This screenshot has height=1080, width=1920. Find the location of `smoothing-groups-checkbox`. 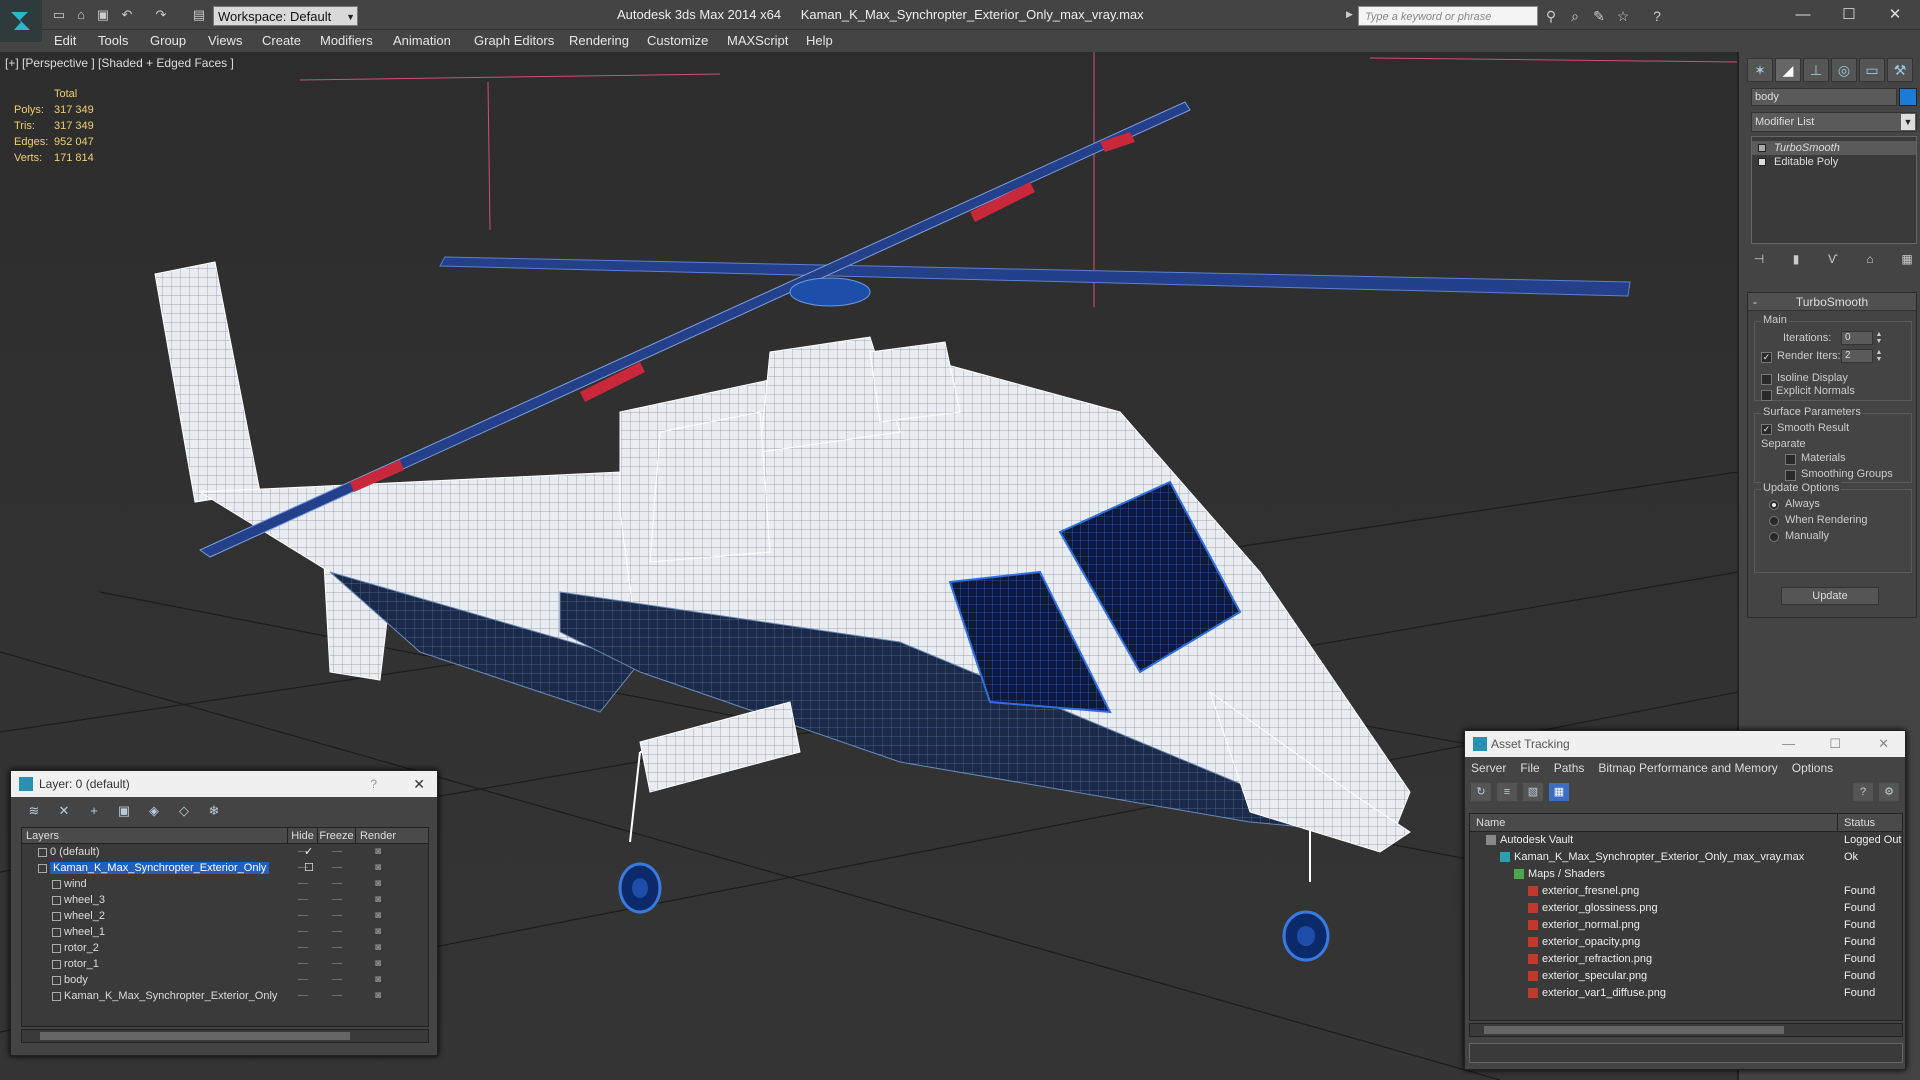

smoothing-groups-checkbox is located at coordinates (1790, 475).